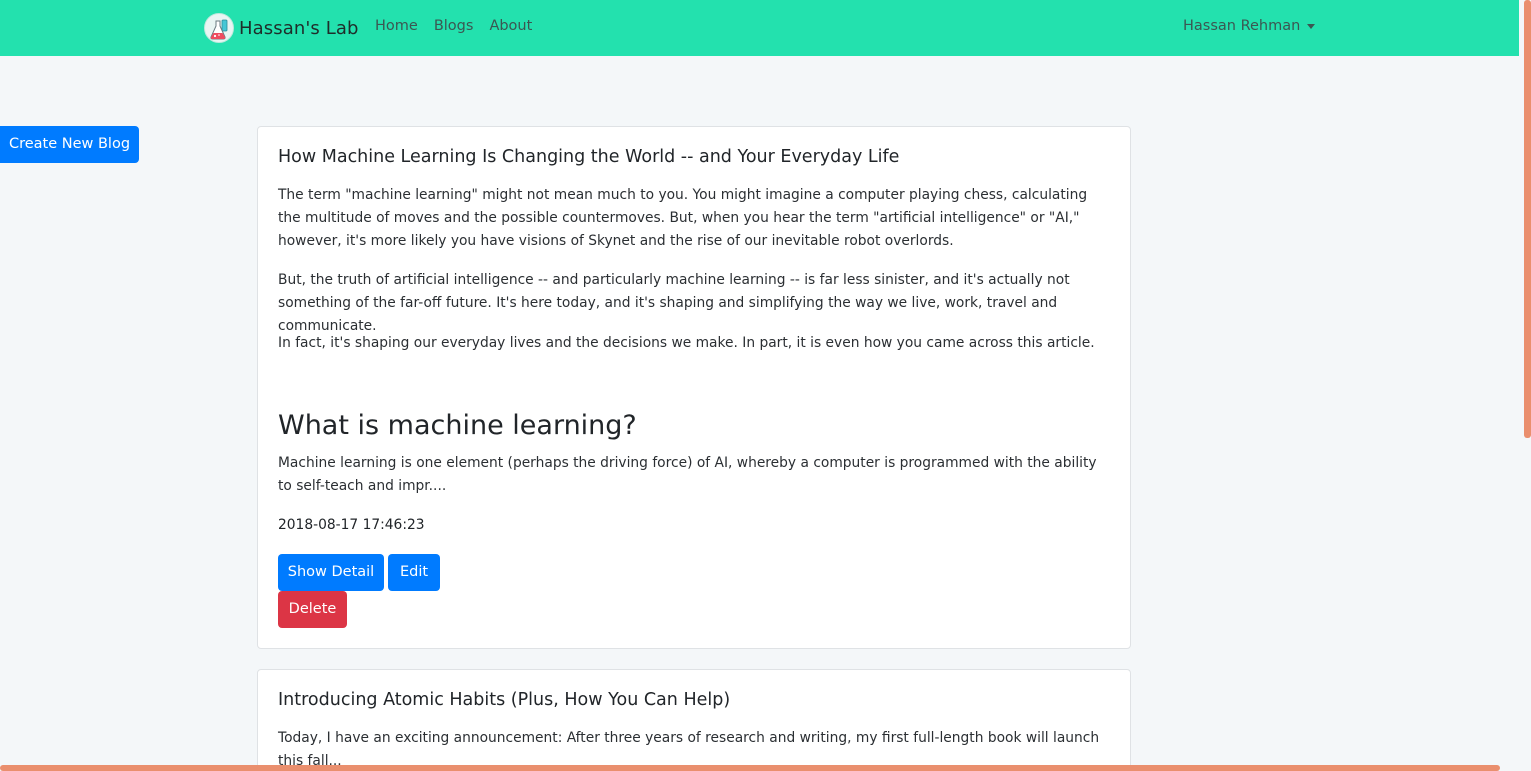  What do you see at coordinates (331, 572) in the screenshot?
I see `show-detail-button: Show Detail` at bounding box center [331, 572].